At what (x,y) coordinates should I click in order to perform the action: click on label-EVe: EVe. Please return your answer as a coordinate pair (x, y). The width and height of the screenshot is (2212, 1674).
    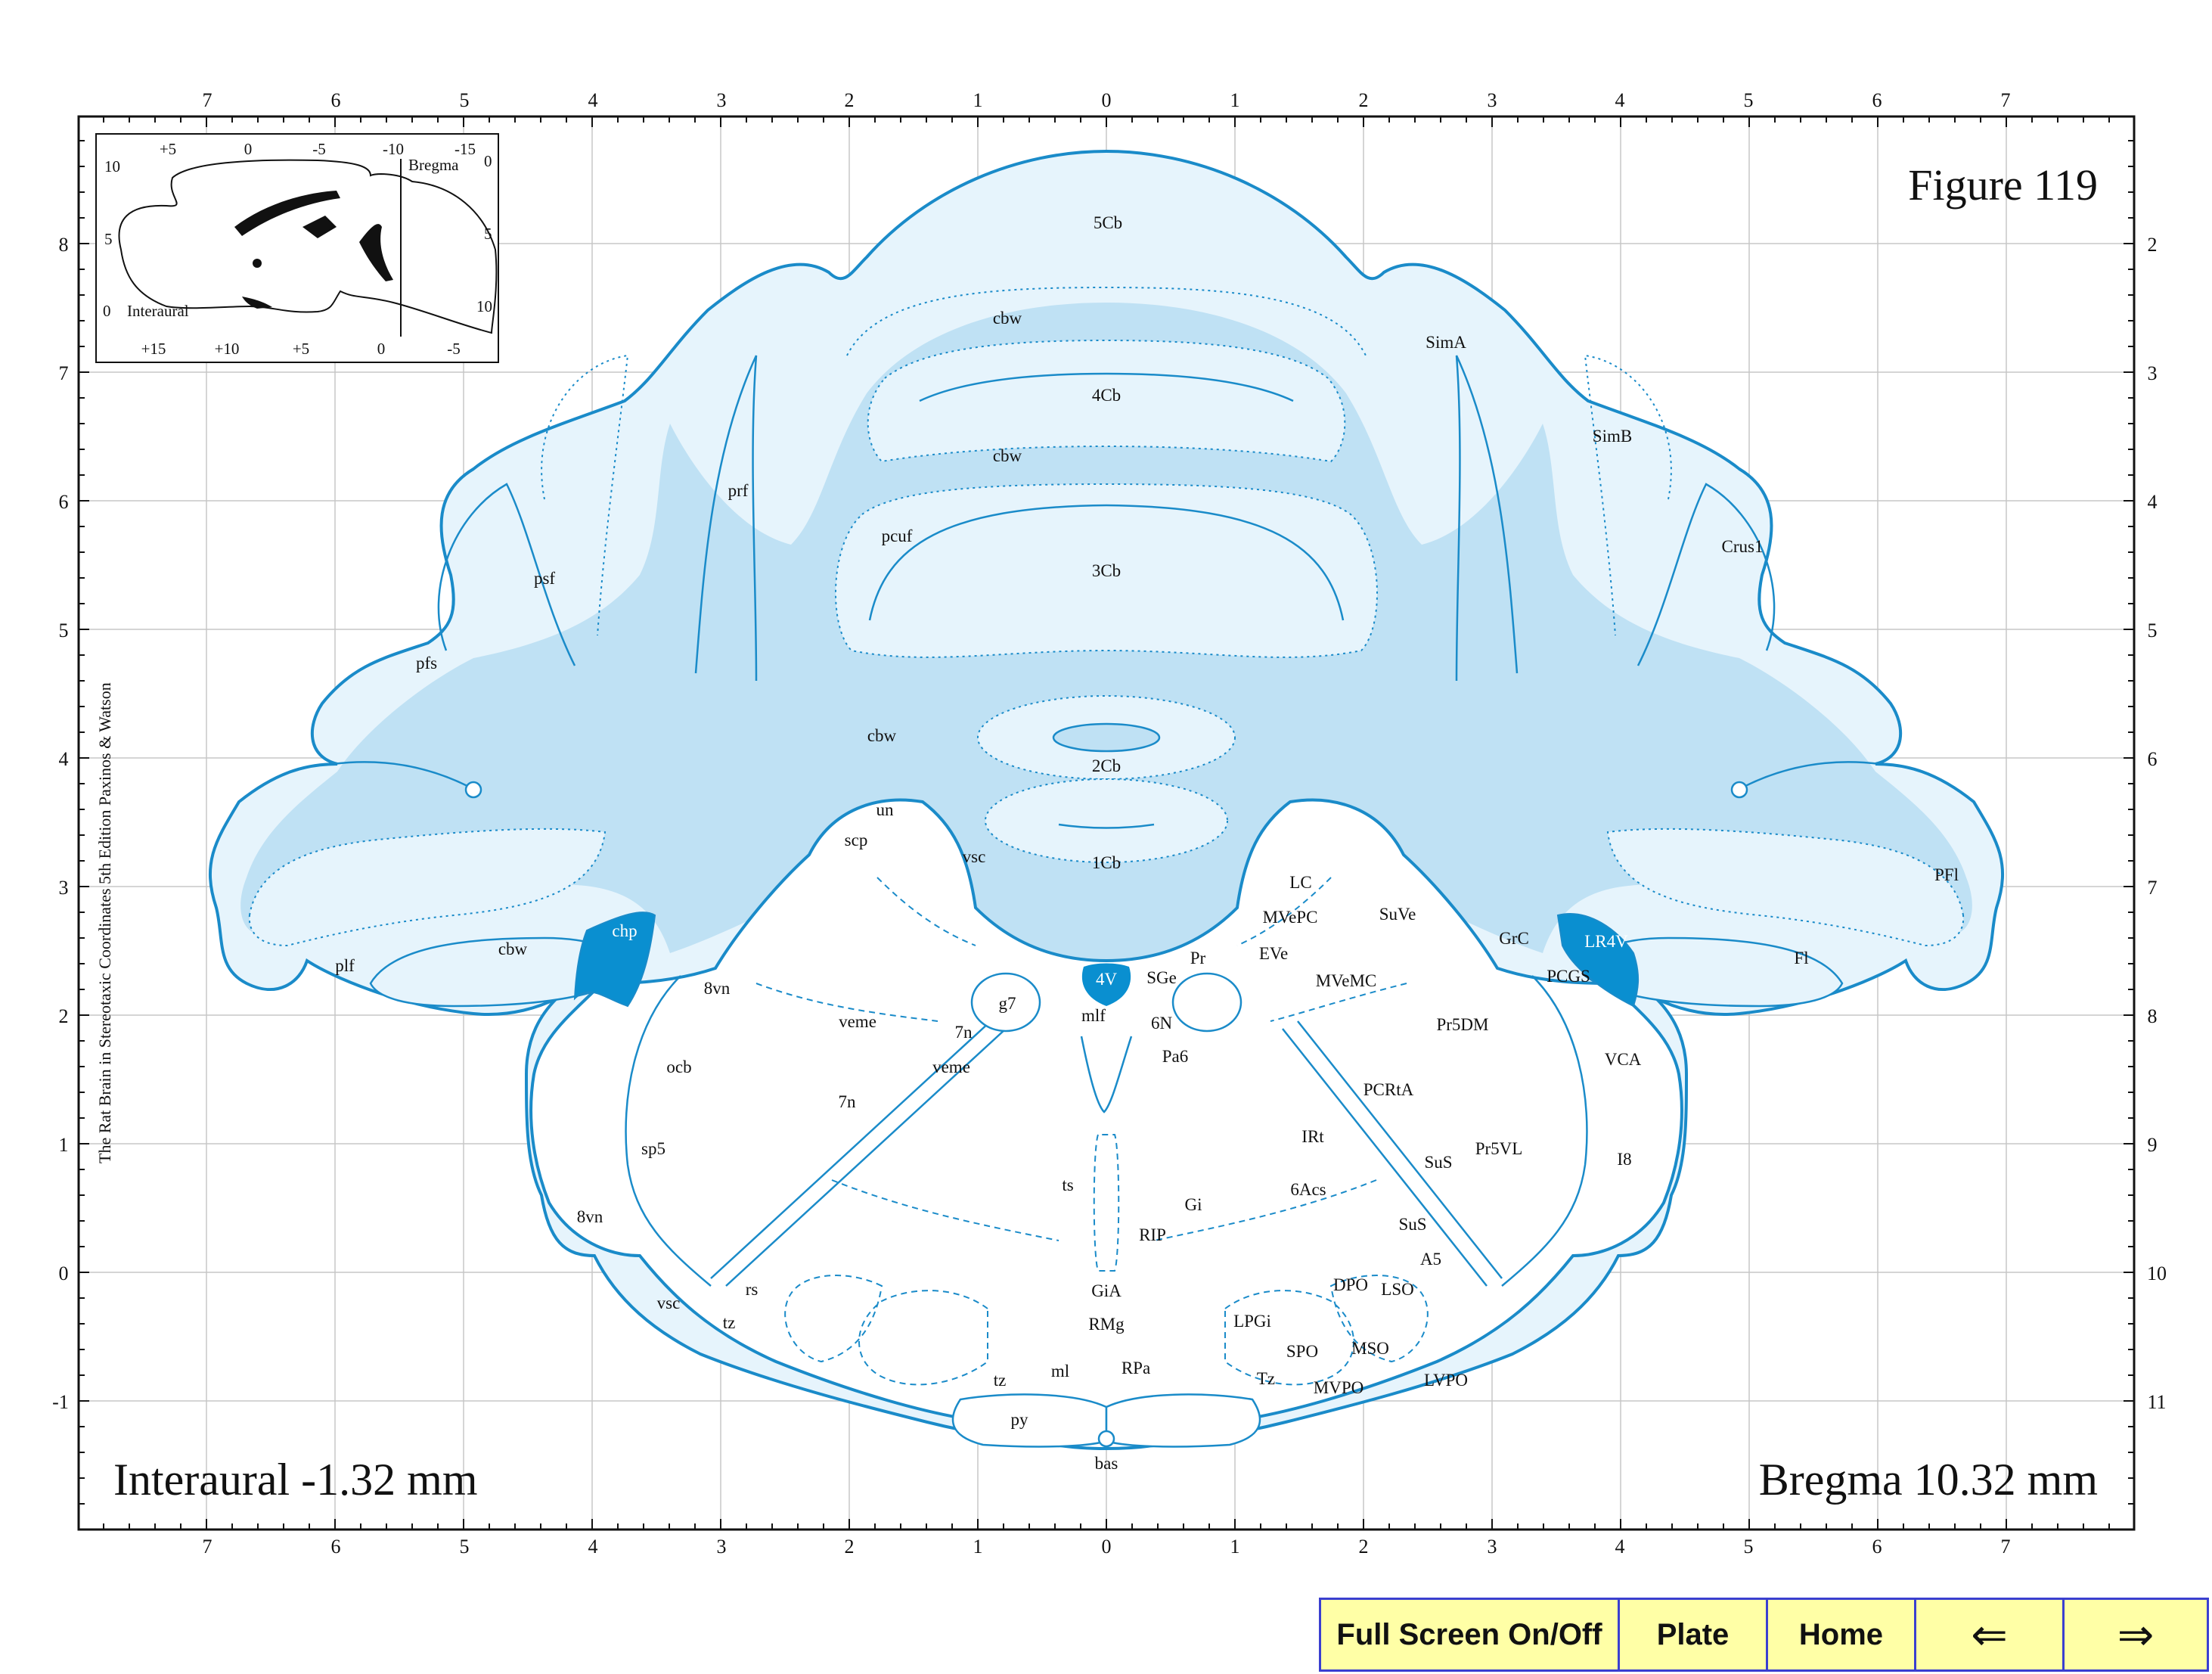
    Looking at the image, I should click on (1273, 953).